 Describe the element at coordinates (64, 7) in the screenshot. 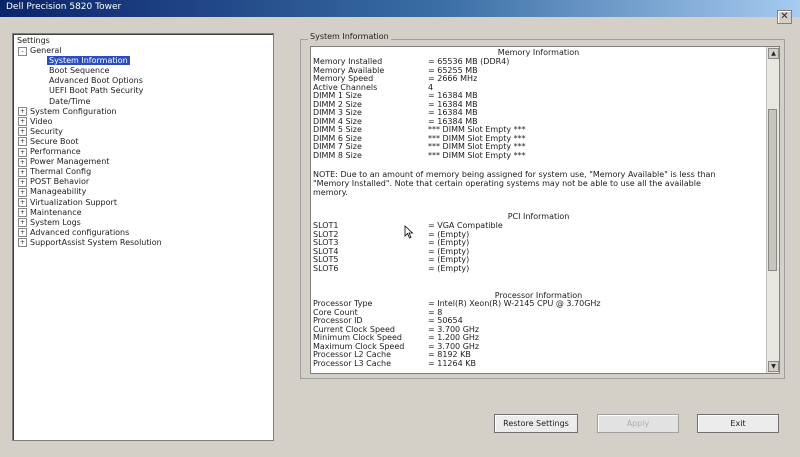

I see `window-title: Dell Precision 5820 Tower` at that location.